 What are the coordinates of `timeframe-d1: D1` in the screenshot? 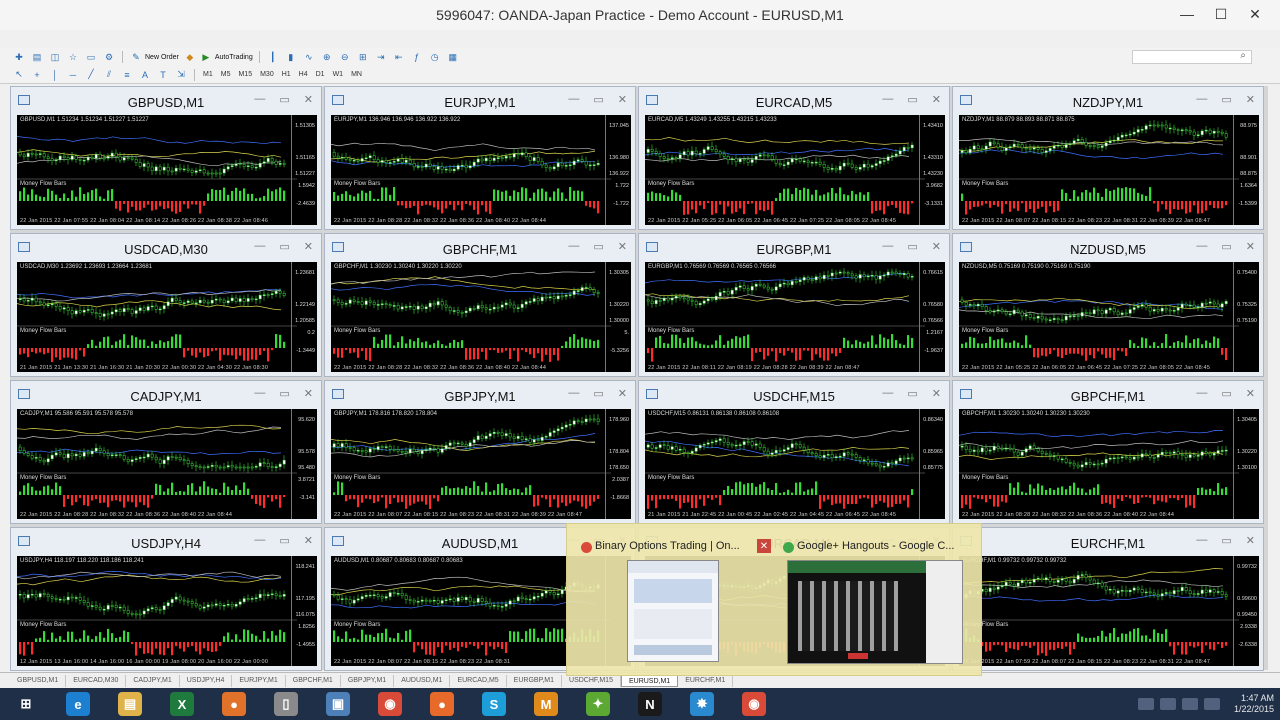 It's located at (320, 74).